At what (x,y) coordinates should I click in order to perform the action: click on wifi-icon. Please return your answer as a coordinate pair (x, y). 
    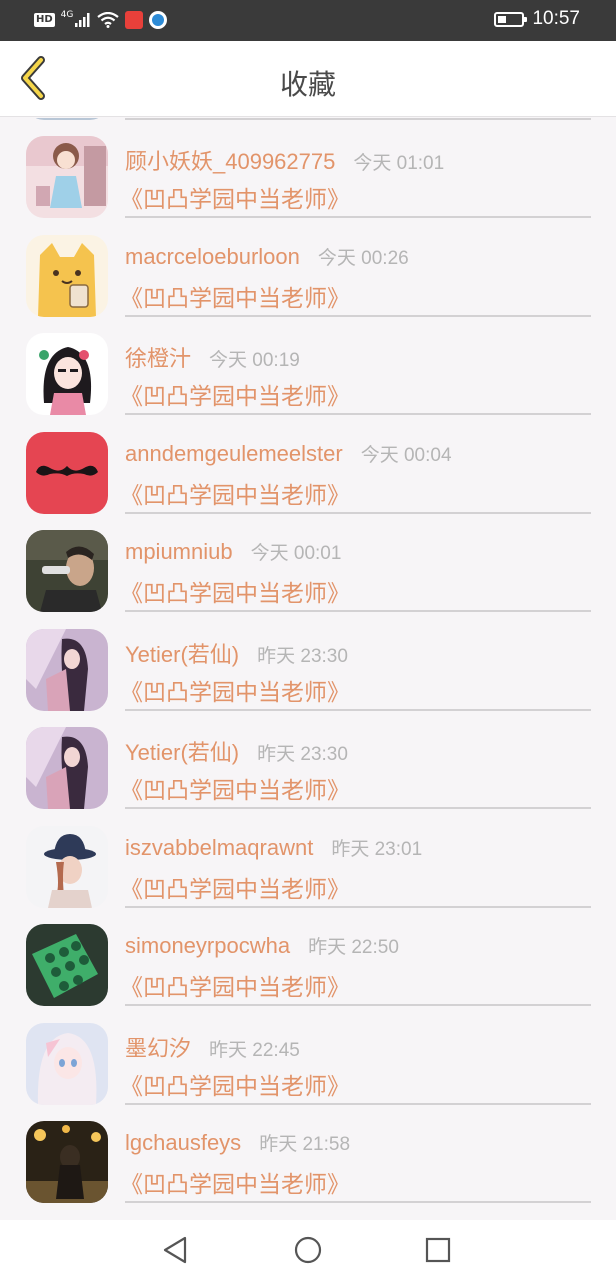
    Looking at the image, I should click on (108, 20).